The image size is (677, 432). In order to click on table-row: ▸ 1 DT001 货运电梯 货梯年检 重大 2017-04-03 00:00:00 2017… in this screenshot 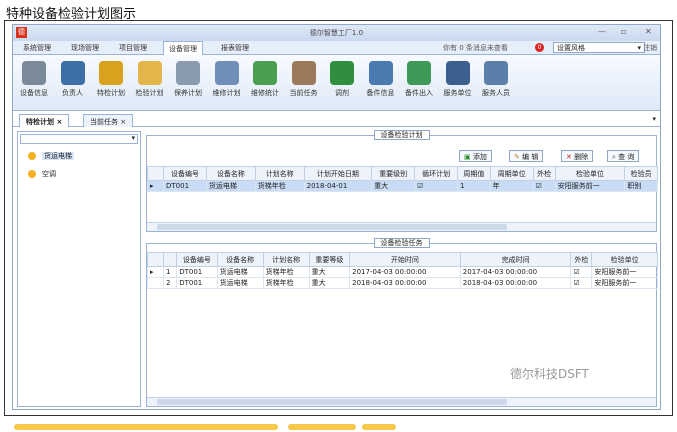, I will do `click(402, 272)`.